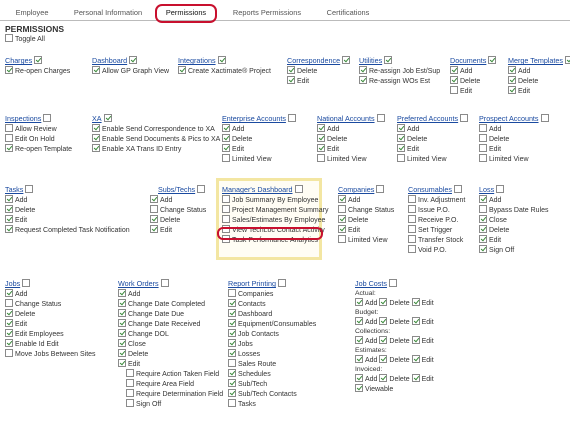 The image size is (570, 425). What do you see at coordinates (182, 190) in the screenshot?
I see `section-header-link: Subs/Techs` at bounding box center [182, 190].